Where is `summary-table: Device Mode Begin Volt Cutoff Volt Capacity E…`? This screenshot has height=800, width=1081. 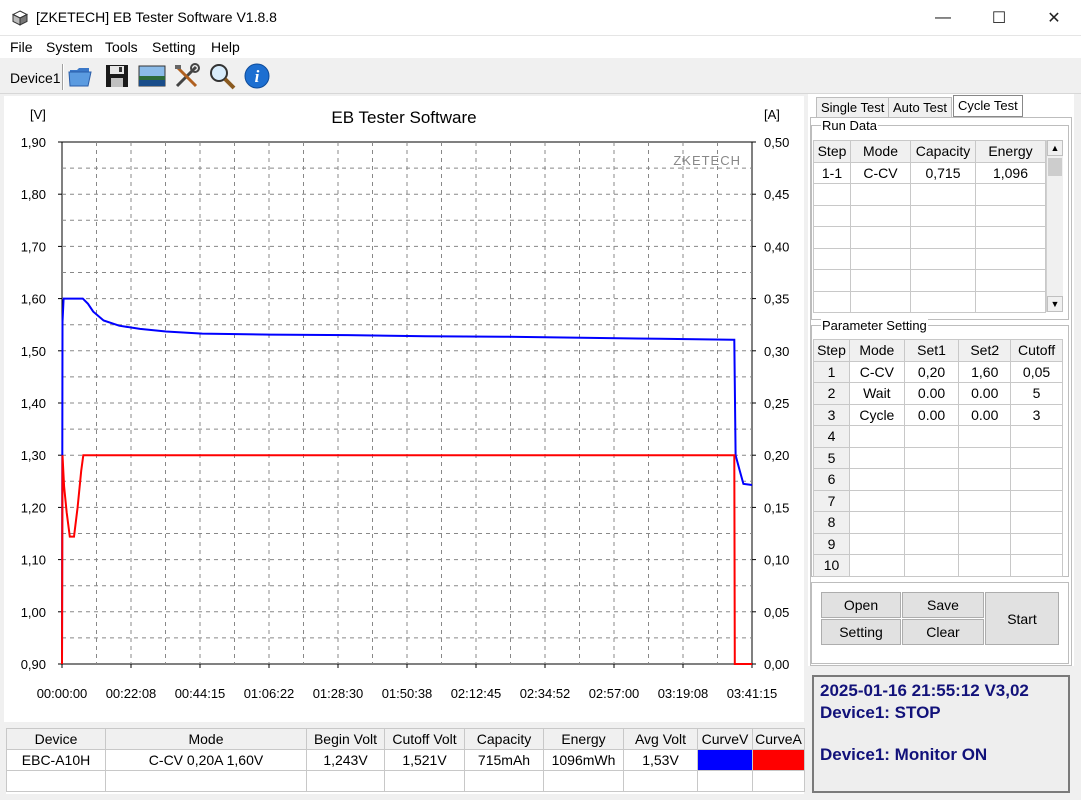 summary-table: Device Mode Begin Volt Cutoff Volt Capacity E… is located at coordinates (405, 761).